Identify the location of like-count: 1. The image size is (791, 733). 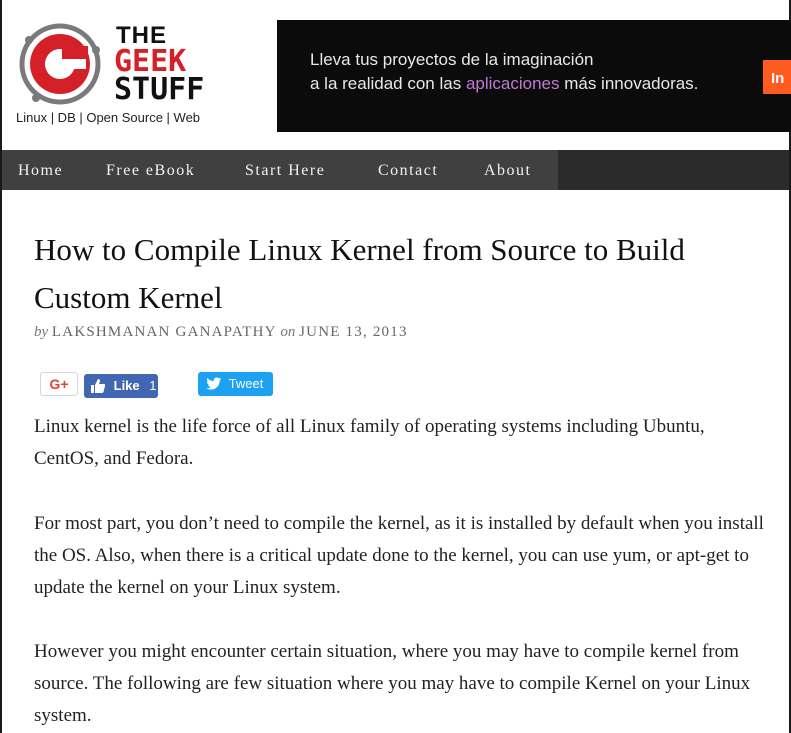
(153, 385).